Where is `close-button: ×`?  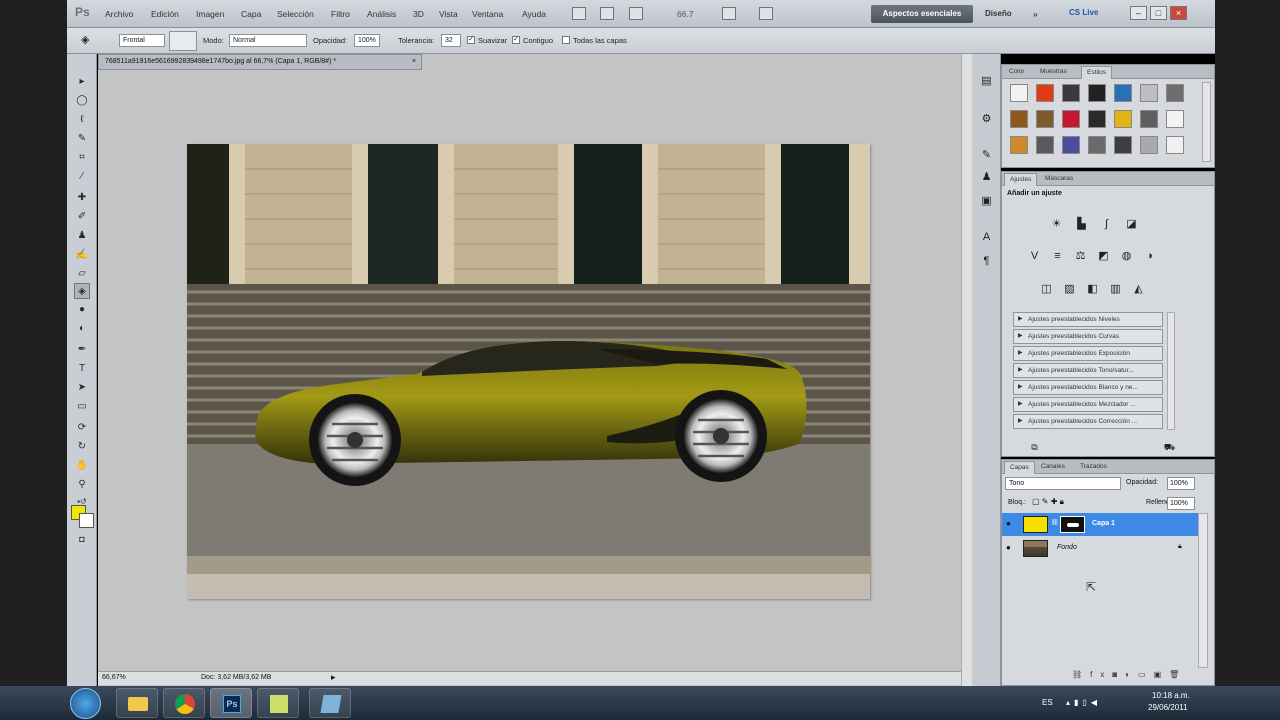 close-button: × is located at coordinates (1178, 13).